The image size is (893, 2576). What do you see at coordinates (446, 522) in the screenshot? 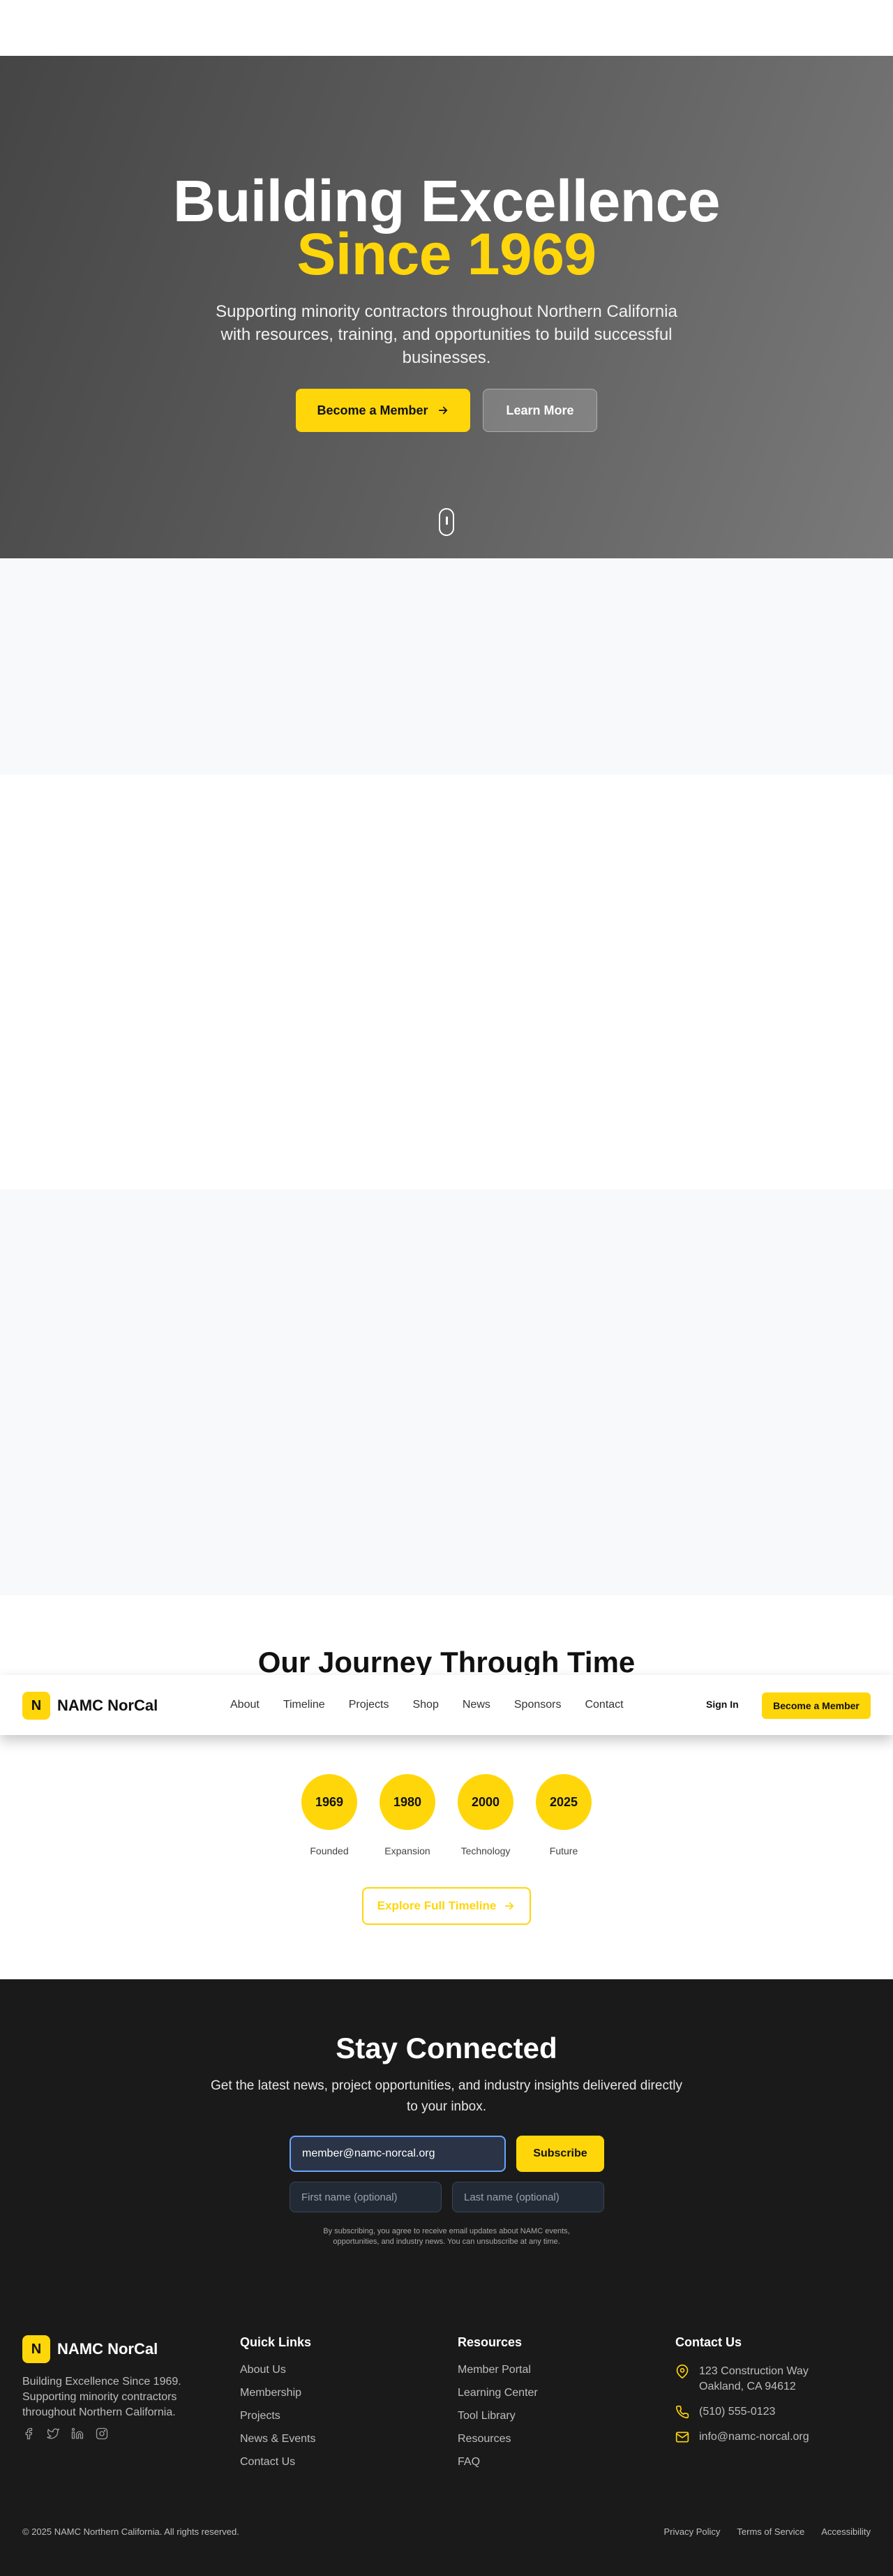
I see `scroll-indicator-icon` at bounding box center [446, 522].